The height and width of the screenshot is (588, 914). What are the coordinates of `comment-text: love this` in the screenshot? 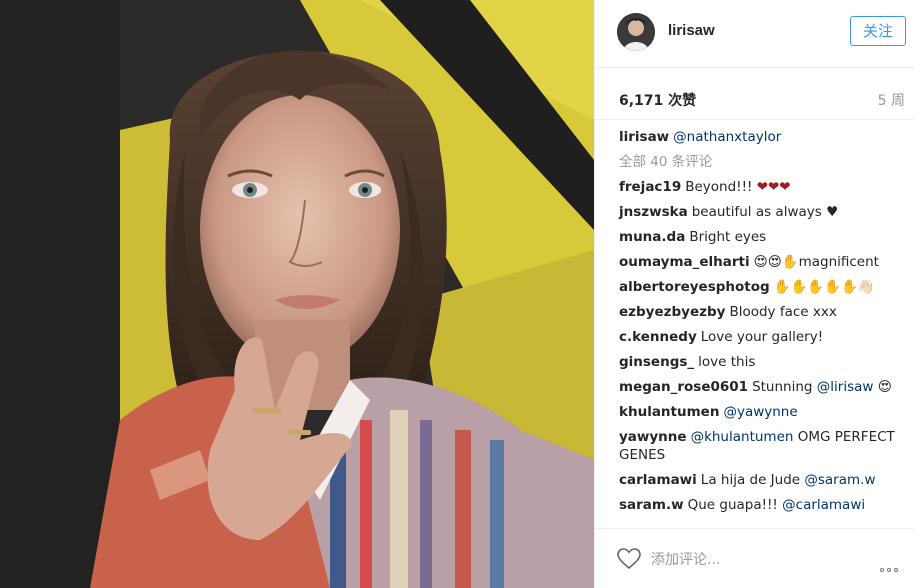 It's located at (727, 362).